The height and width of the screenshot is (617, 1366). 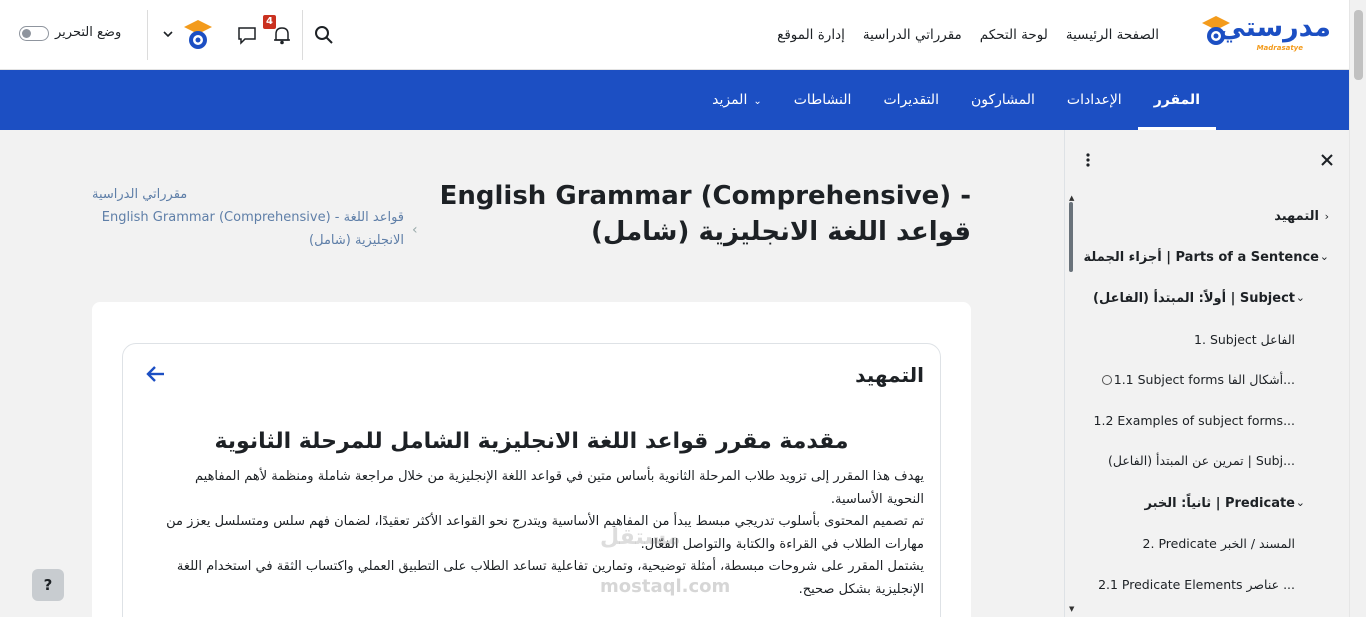 I want to click on watermark-text: mostaql.com, so click(x=665, y=586).